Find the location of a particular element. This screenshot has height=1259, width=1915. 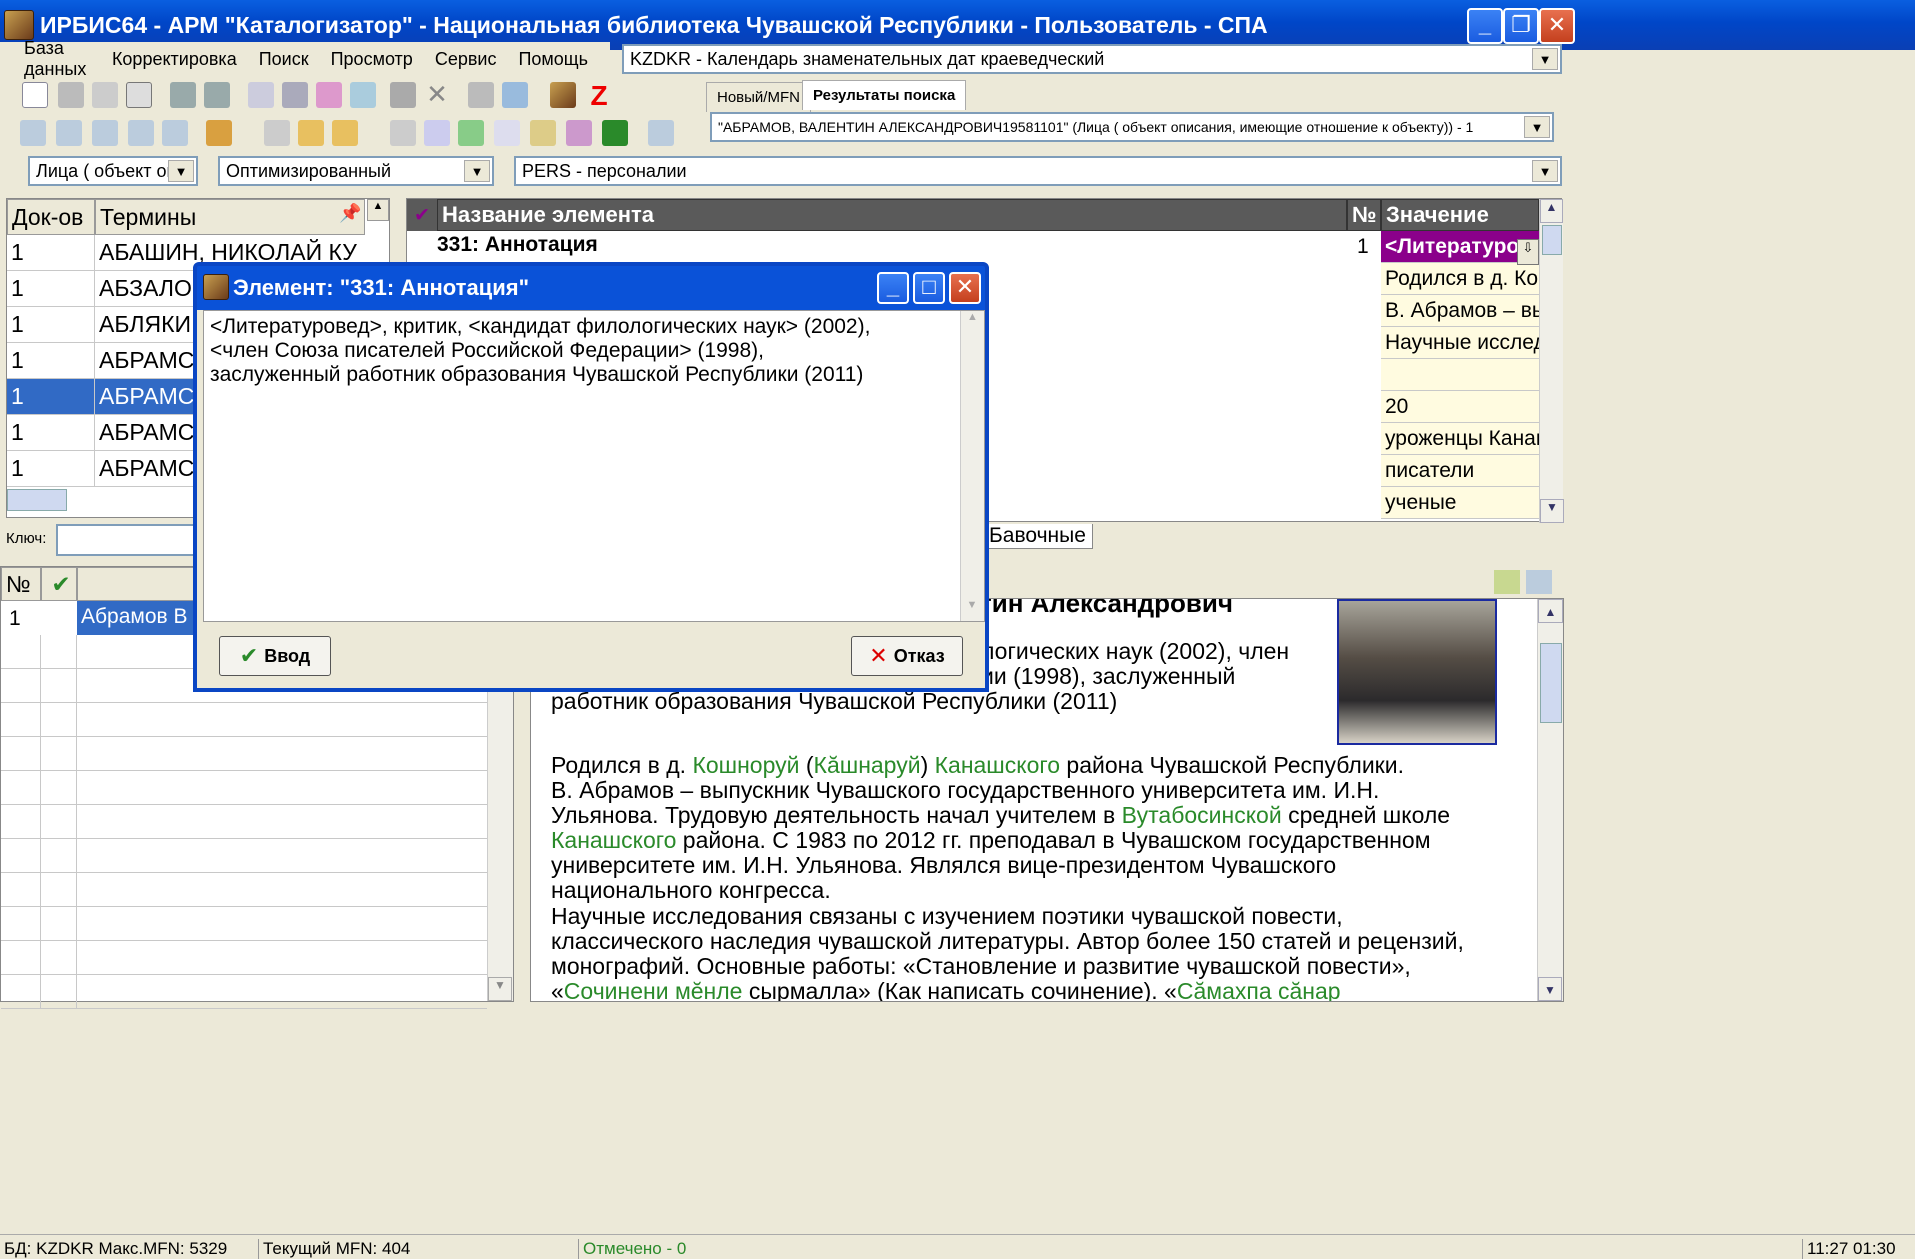

terms-header-terms: Термины is located at coordinates (230, 217).